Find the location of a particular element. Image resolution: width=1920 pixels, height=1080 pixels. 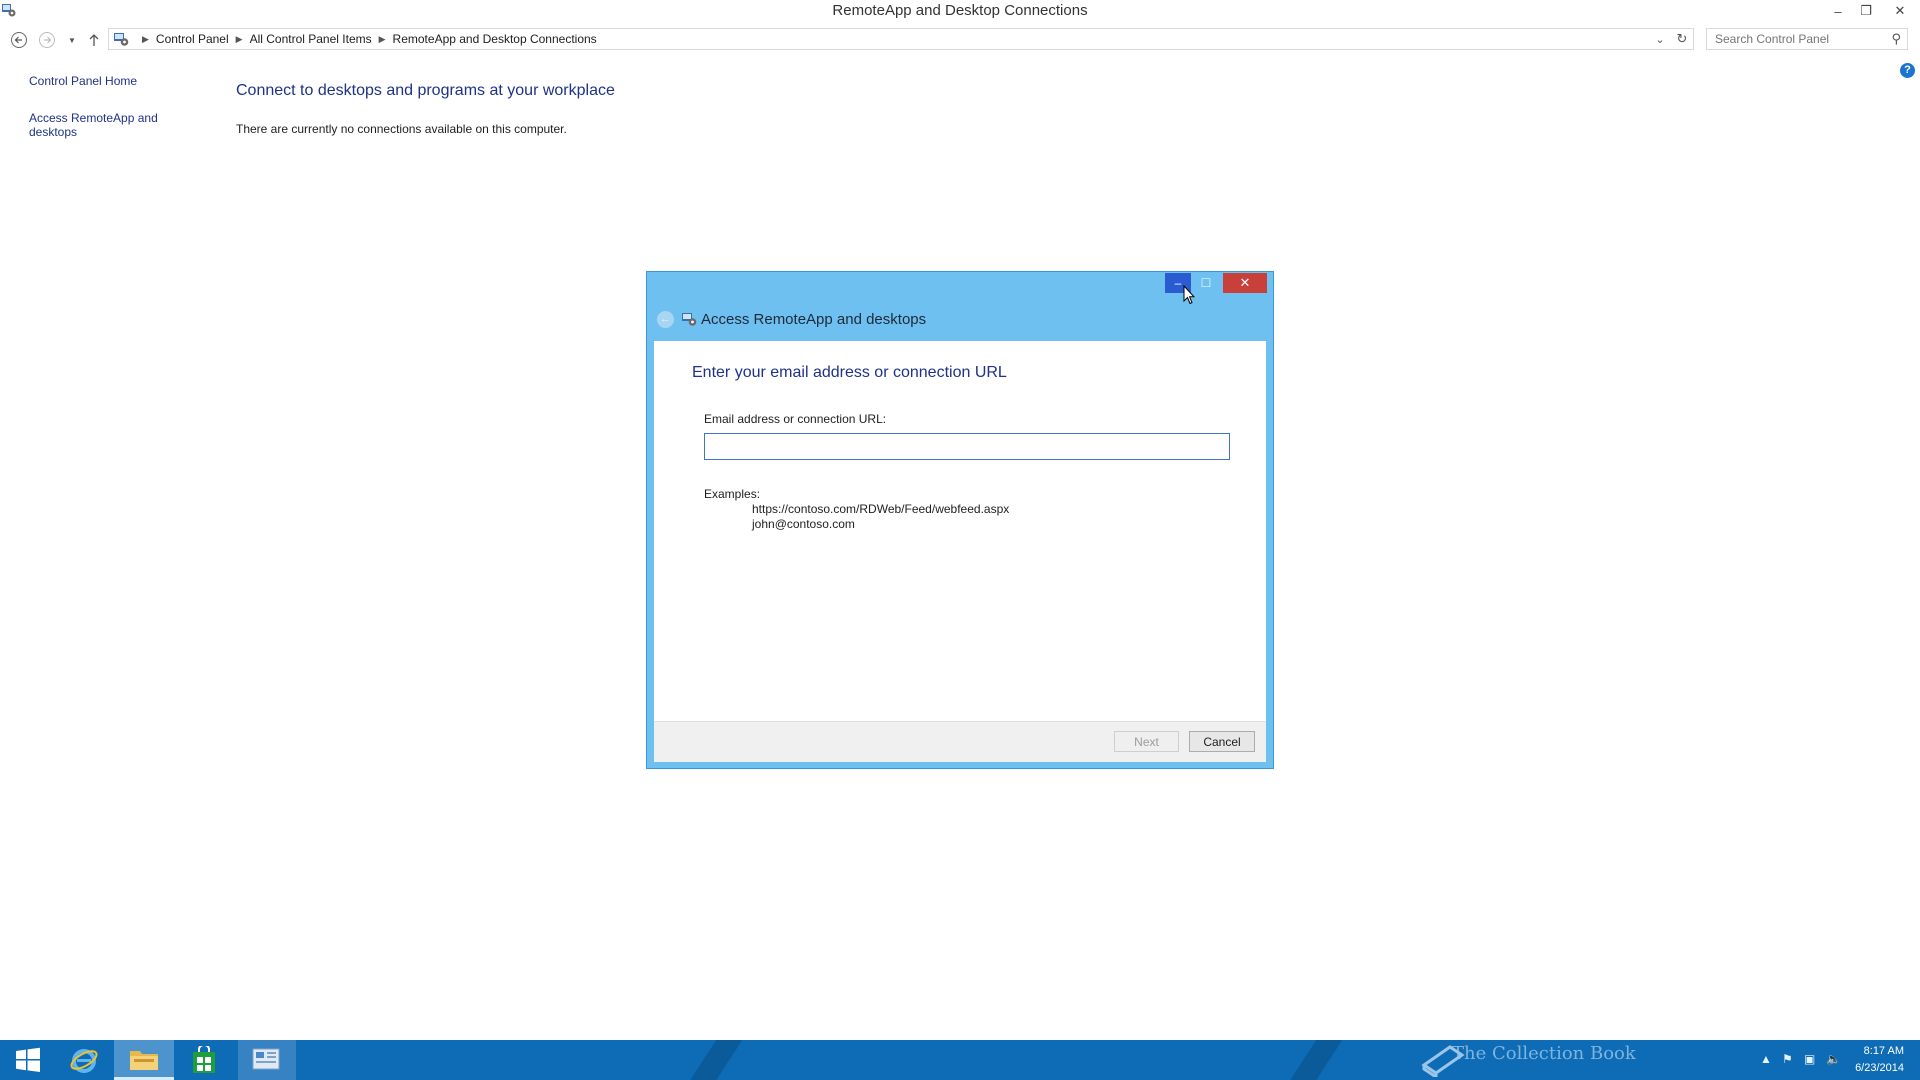

control-panel-home-link: Control Panel Home is located at coordinates (99, 81).